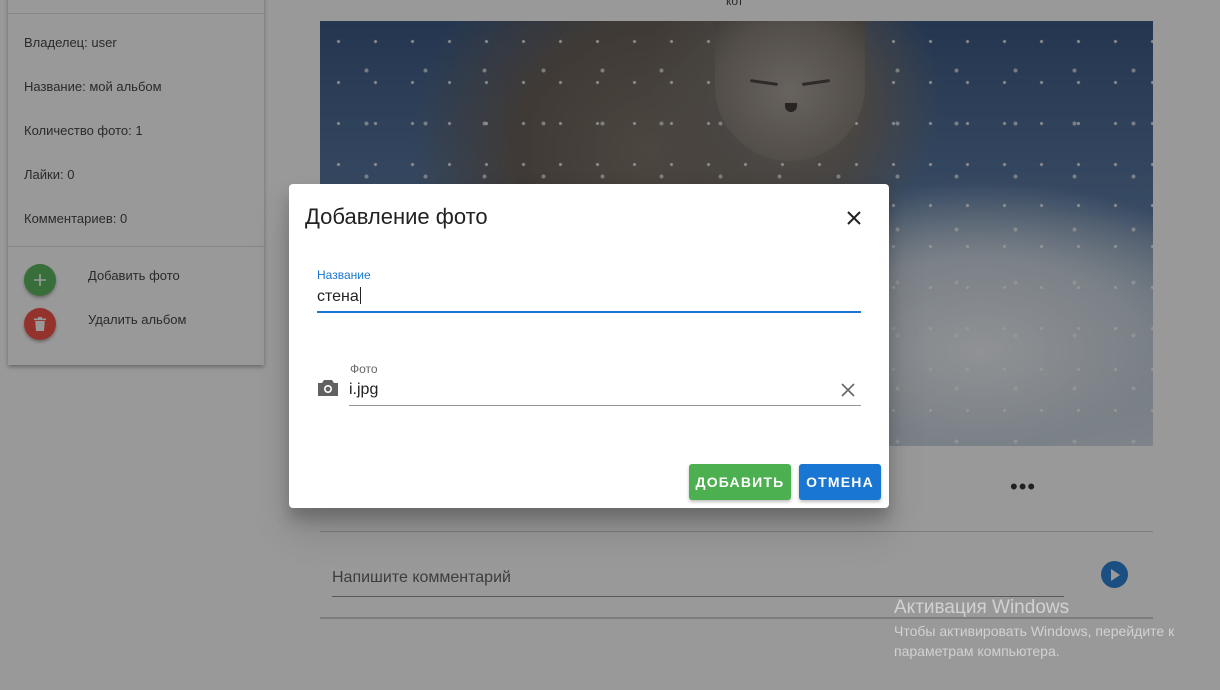 The height and width of the screenshot is (690, 1220). I want to click on clear-file-button, so click(848, 390).